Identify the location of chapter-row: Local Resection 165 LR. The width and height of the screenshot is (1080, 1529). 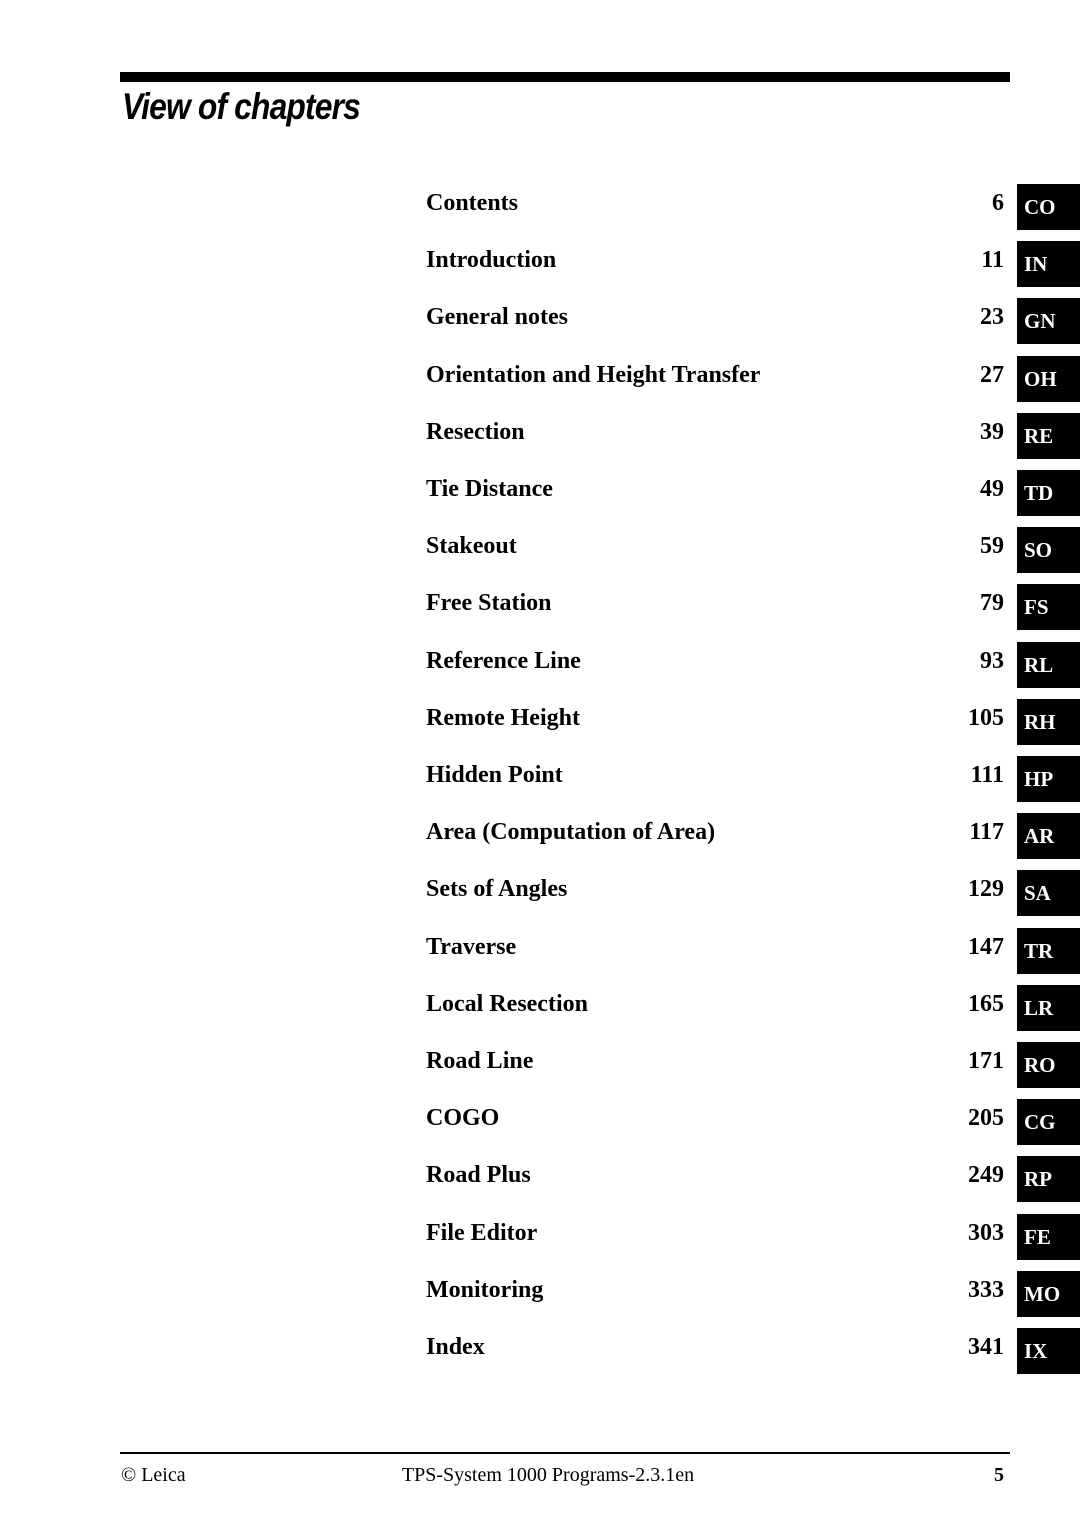
(540, 1007).